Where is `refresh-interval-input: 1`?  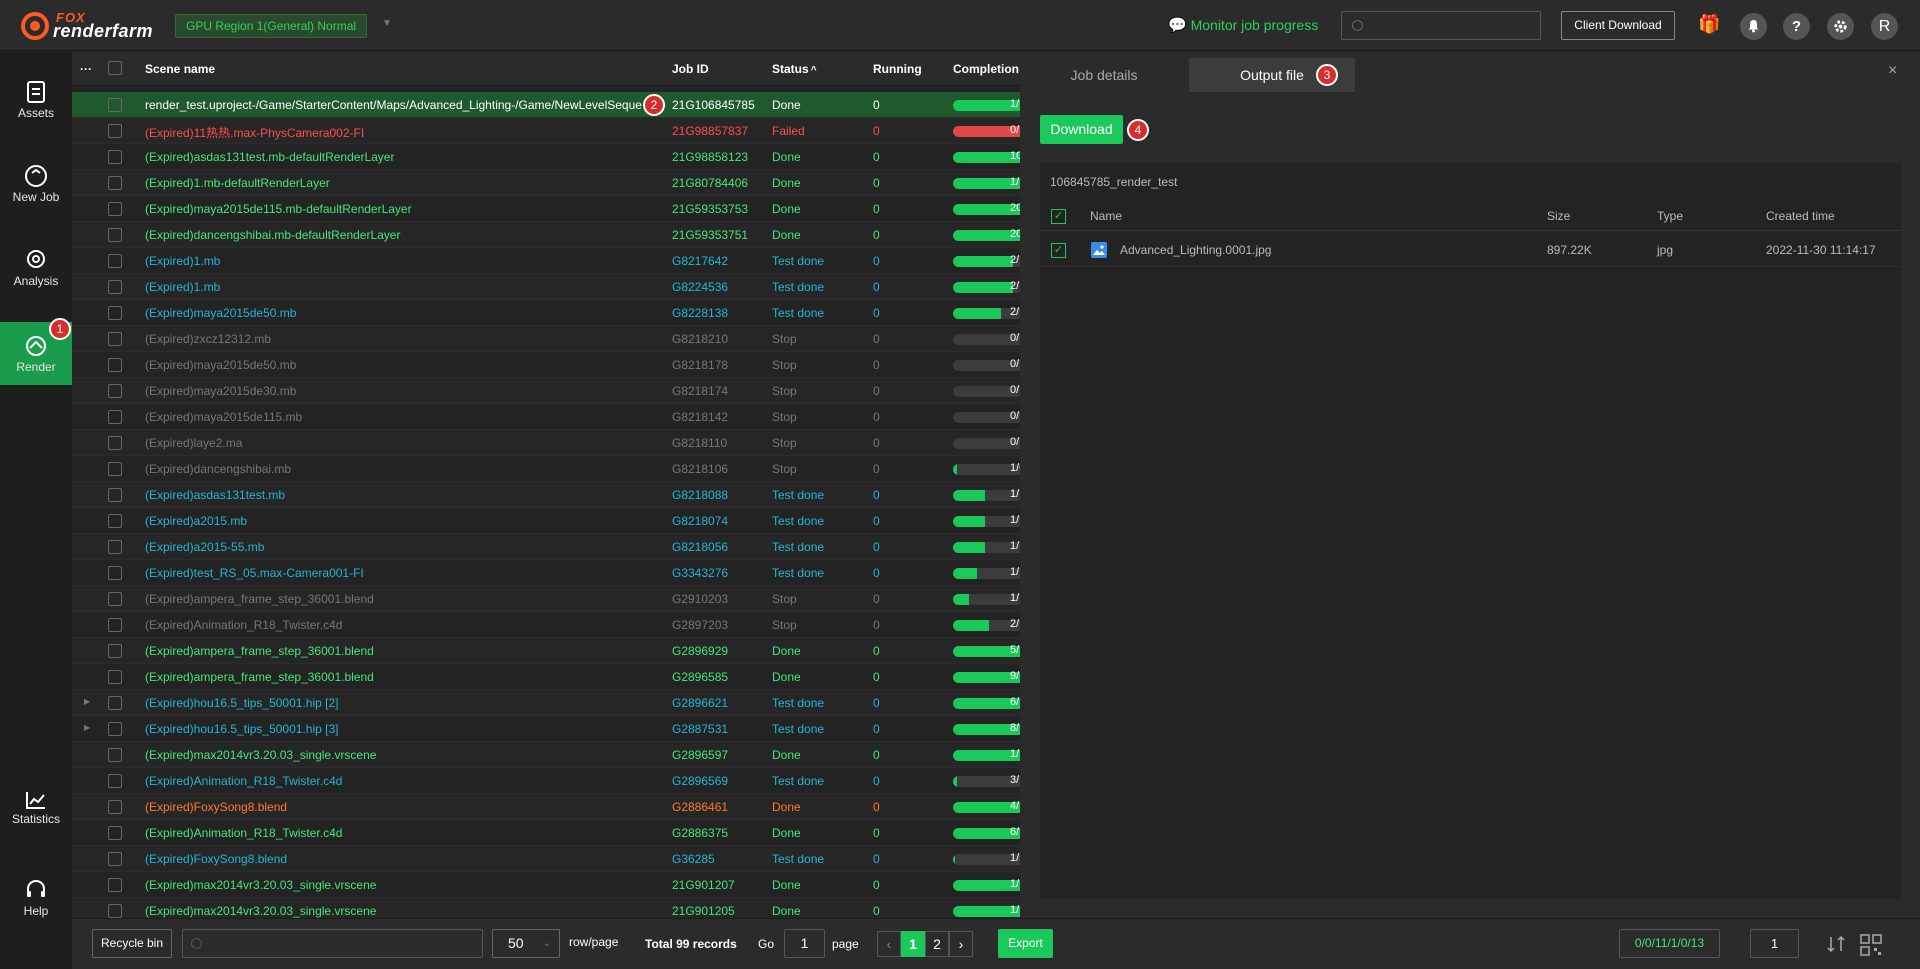
refresh-interval-input: 1 is located at coordinates (1774, 943).